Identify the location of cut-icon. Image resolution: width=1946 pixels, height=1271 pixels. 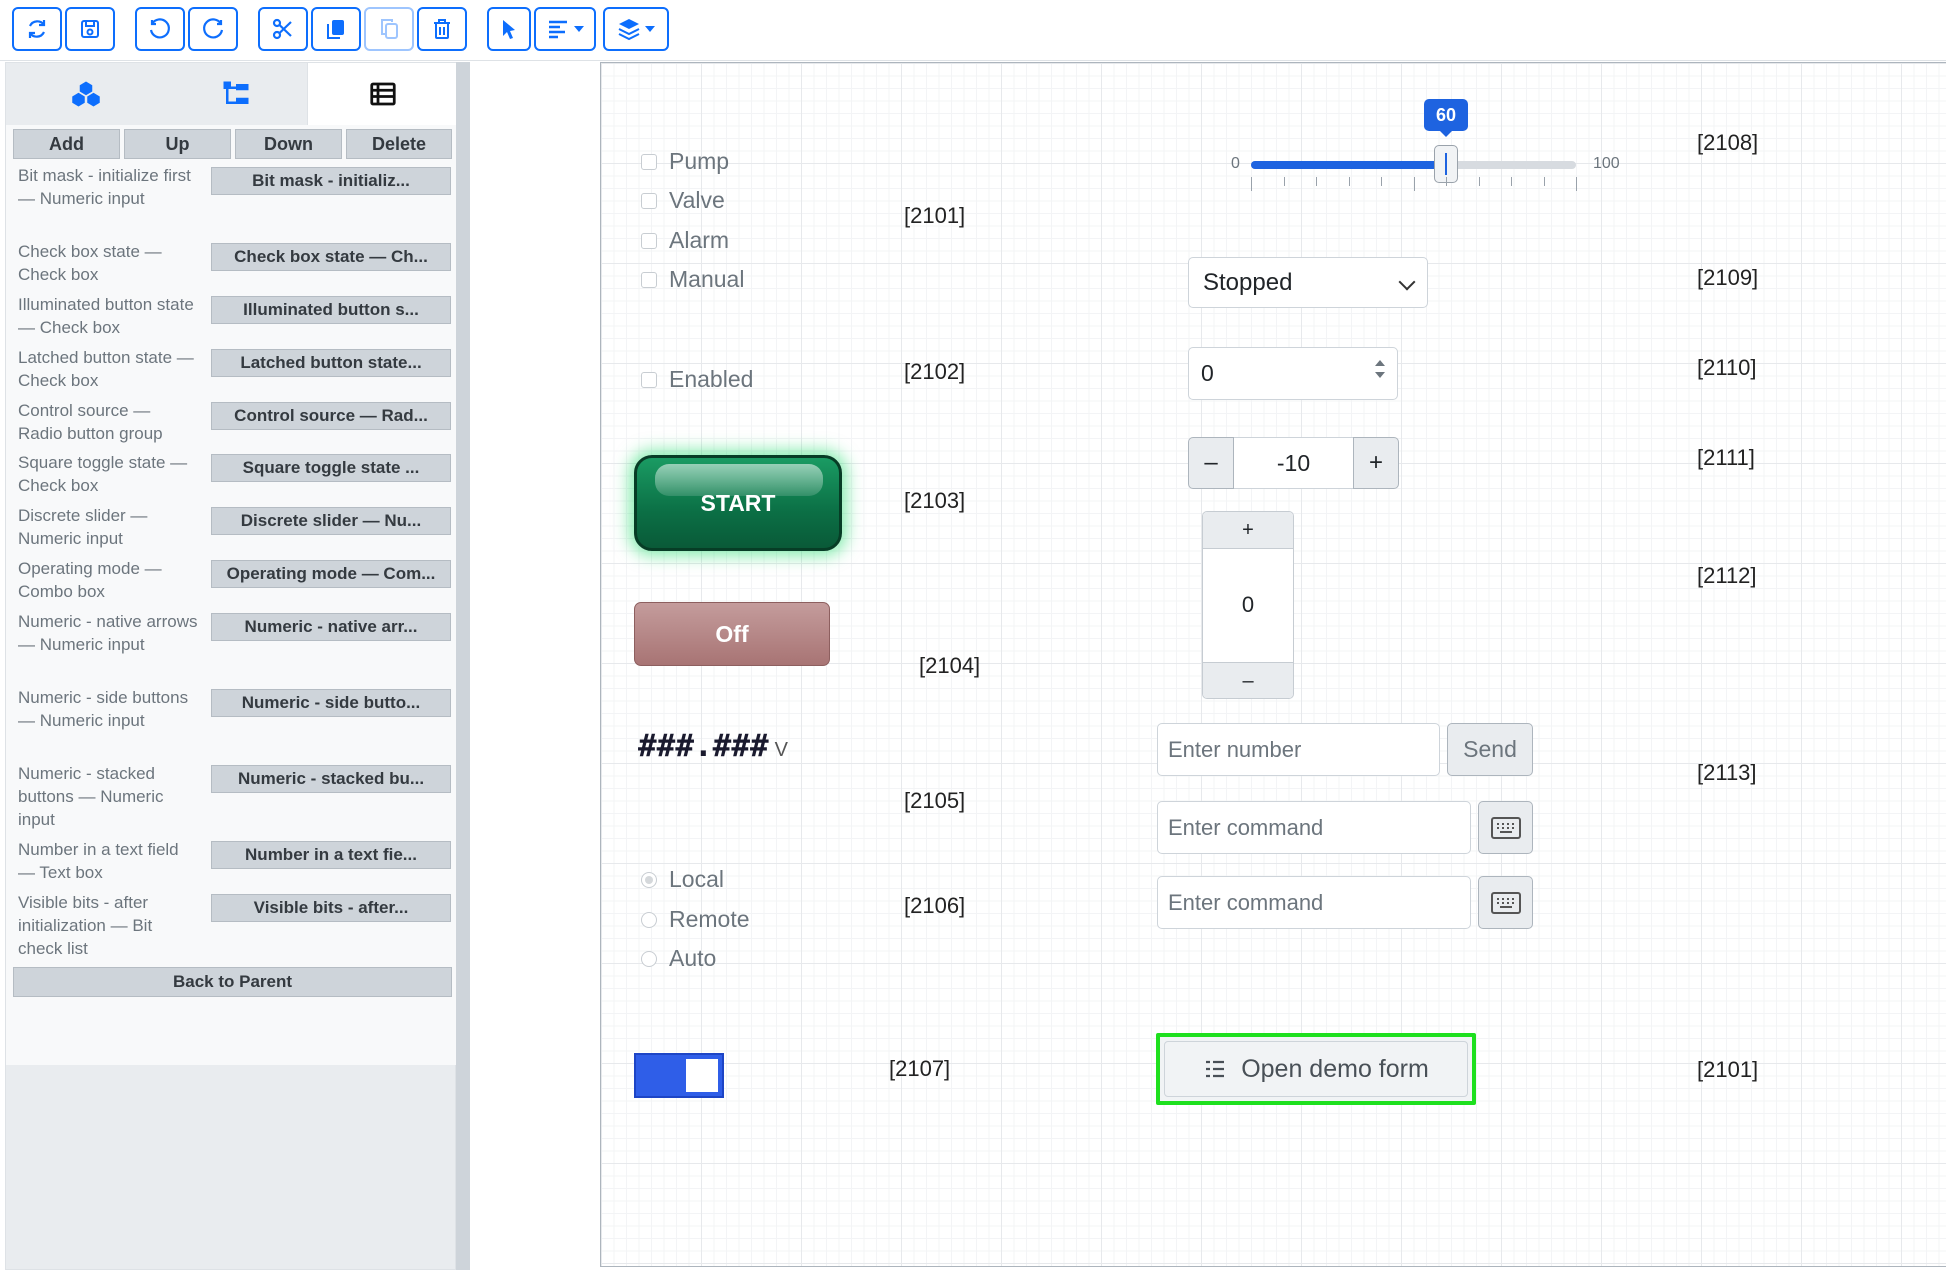
(282, 29).